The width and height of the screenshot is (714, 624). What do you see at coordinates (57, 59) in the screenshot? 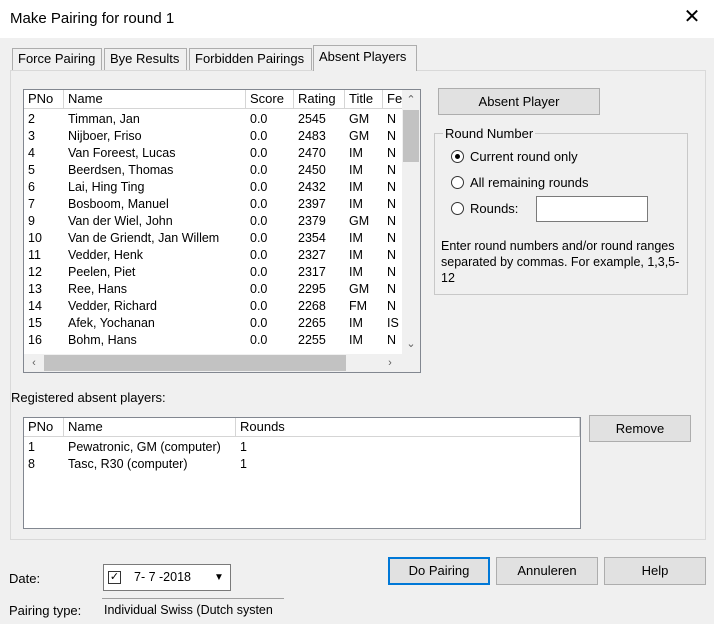
I see `tab-force-pairing: Force Pairing` at bounding box center [57, 59].